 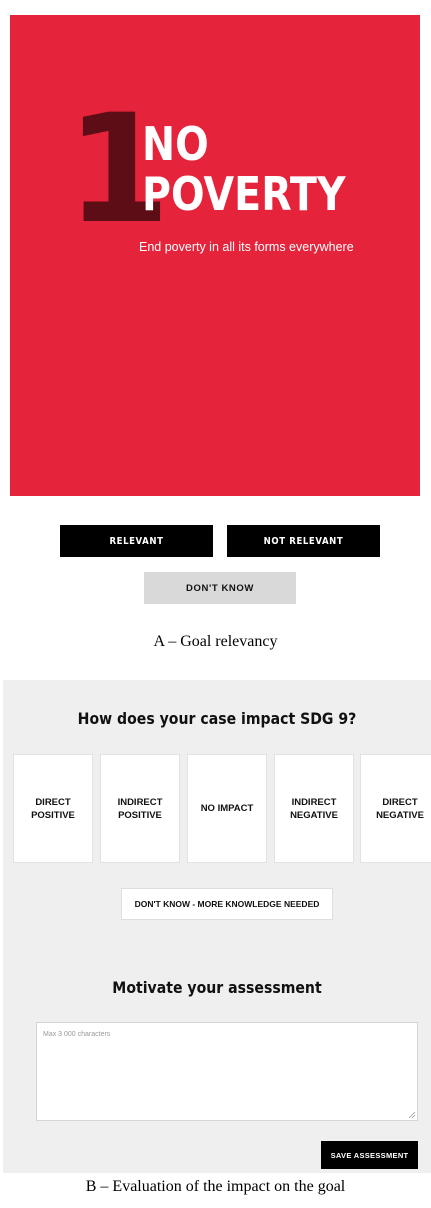 I want to click on not-relevant-button: NOT RELEVANT, so click(x=303, y=541).